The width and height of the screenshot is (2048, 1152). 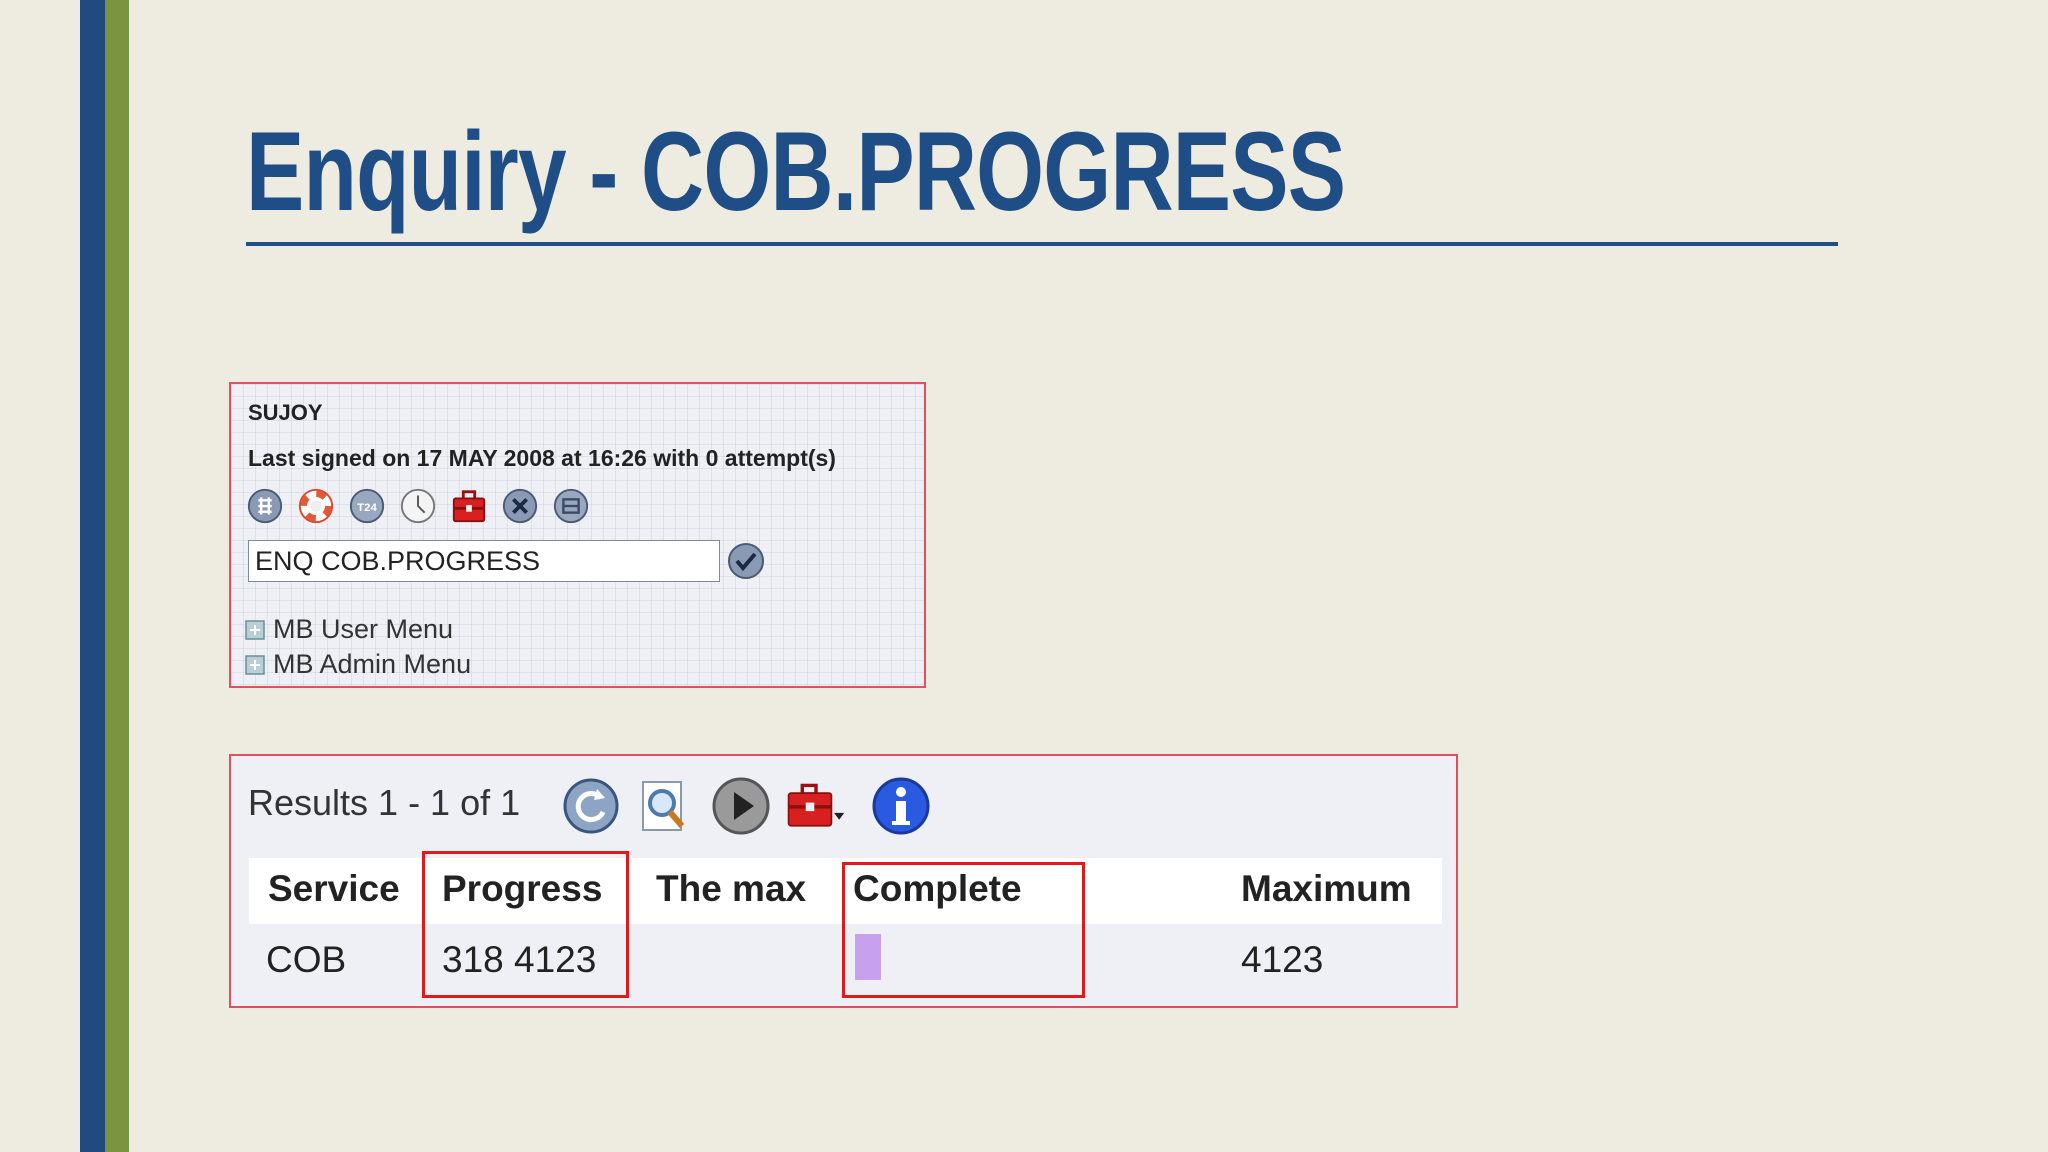 What do you see at coordinates (117, 576) in the screenshot?
I see `left-stripe-green` at bounding box center [117, 576].